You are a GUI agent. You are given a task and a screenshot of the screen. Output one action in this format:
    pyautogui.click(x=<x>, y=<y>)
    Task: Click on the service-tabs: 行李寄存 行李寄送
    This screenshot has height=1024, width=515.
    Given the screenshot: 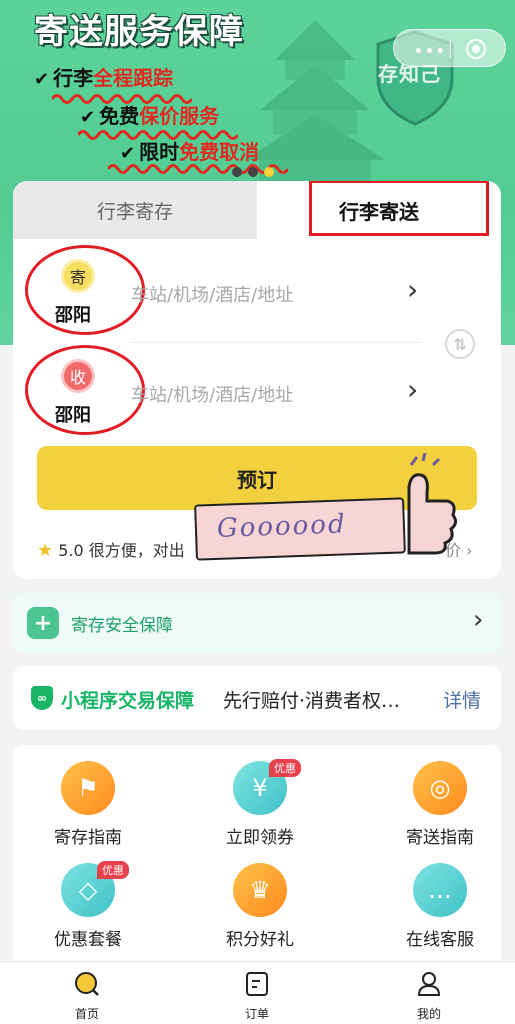 What is the action you would take?
    pyautogui.click(x=257, y=210)
    